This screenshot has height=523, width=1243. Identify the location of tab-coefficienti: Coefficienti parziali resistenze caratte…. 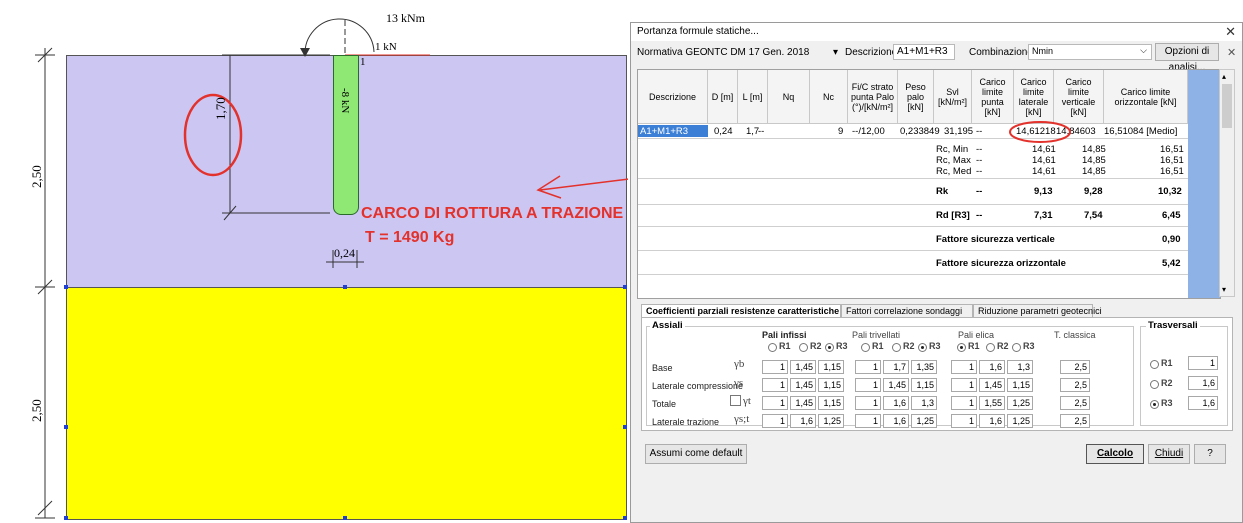
(741, 311).